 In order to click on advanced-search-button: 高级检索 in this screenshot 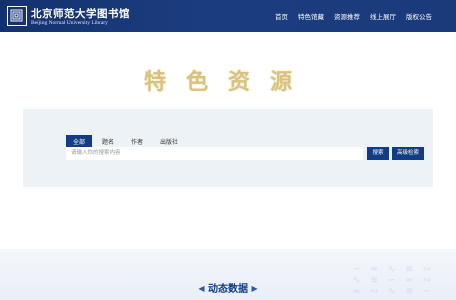, I will do `click(408, 153)`.